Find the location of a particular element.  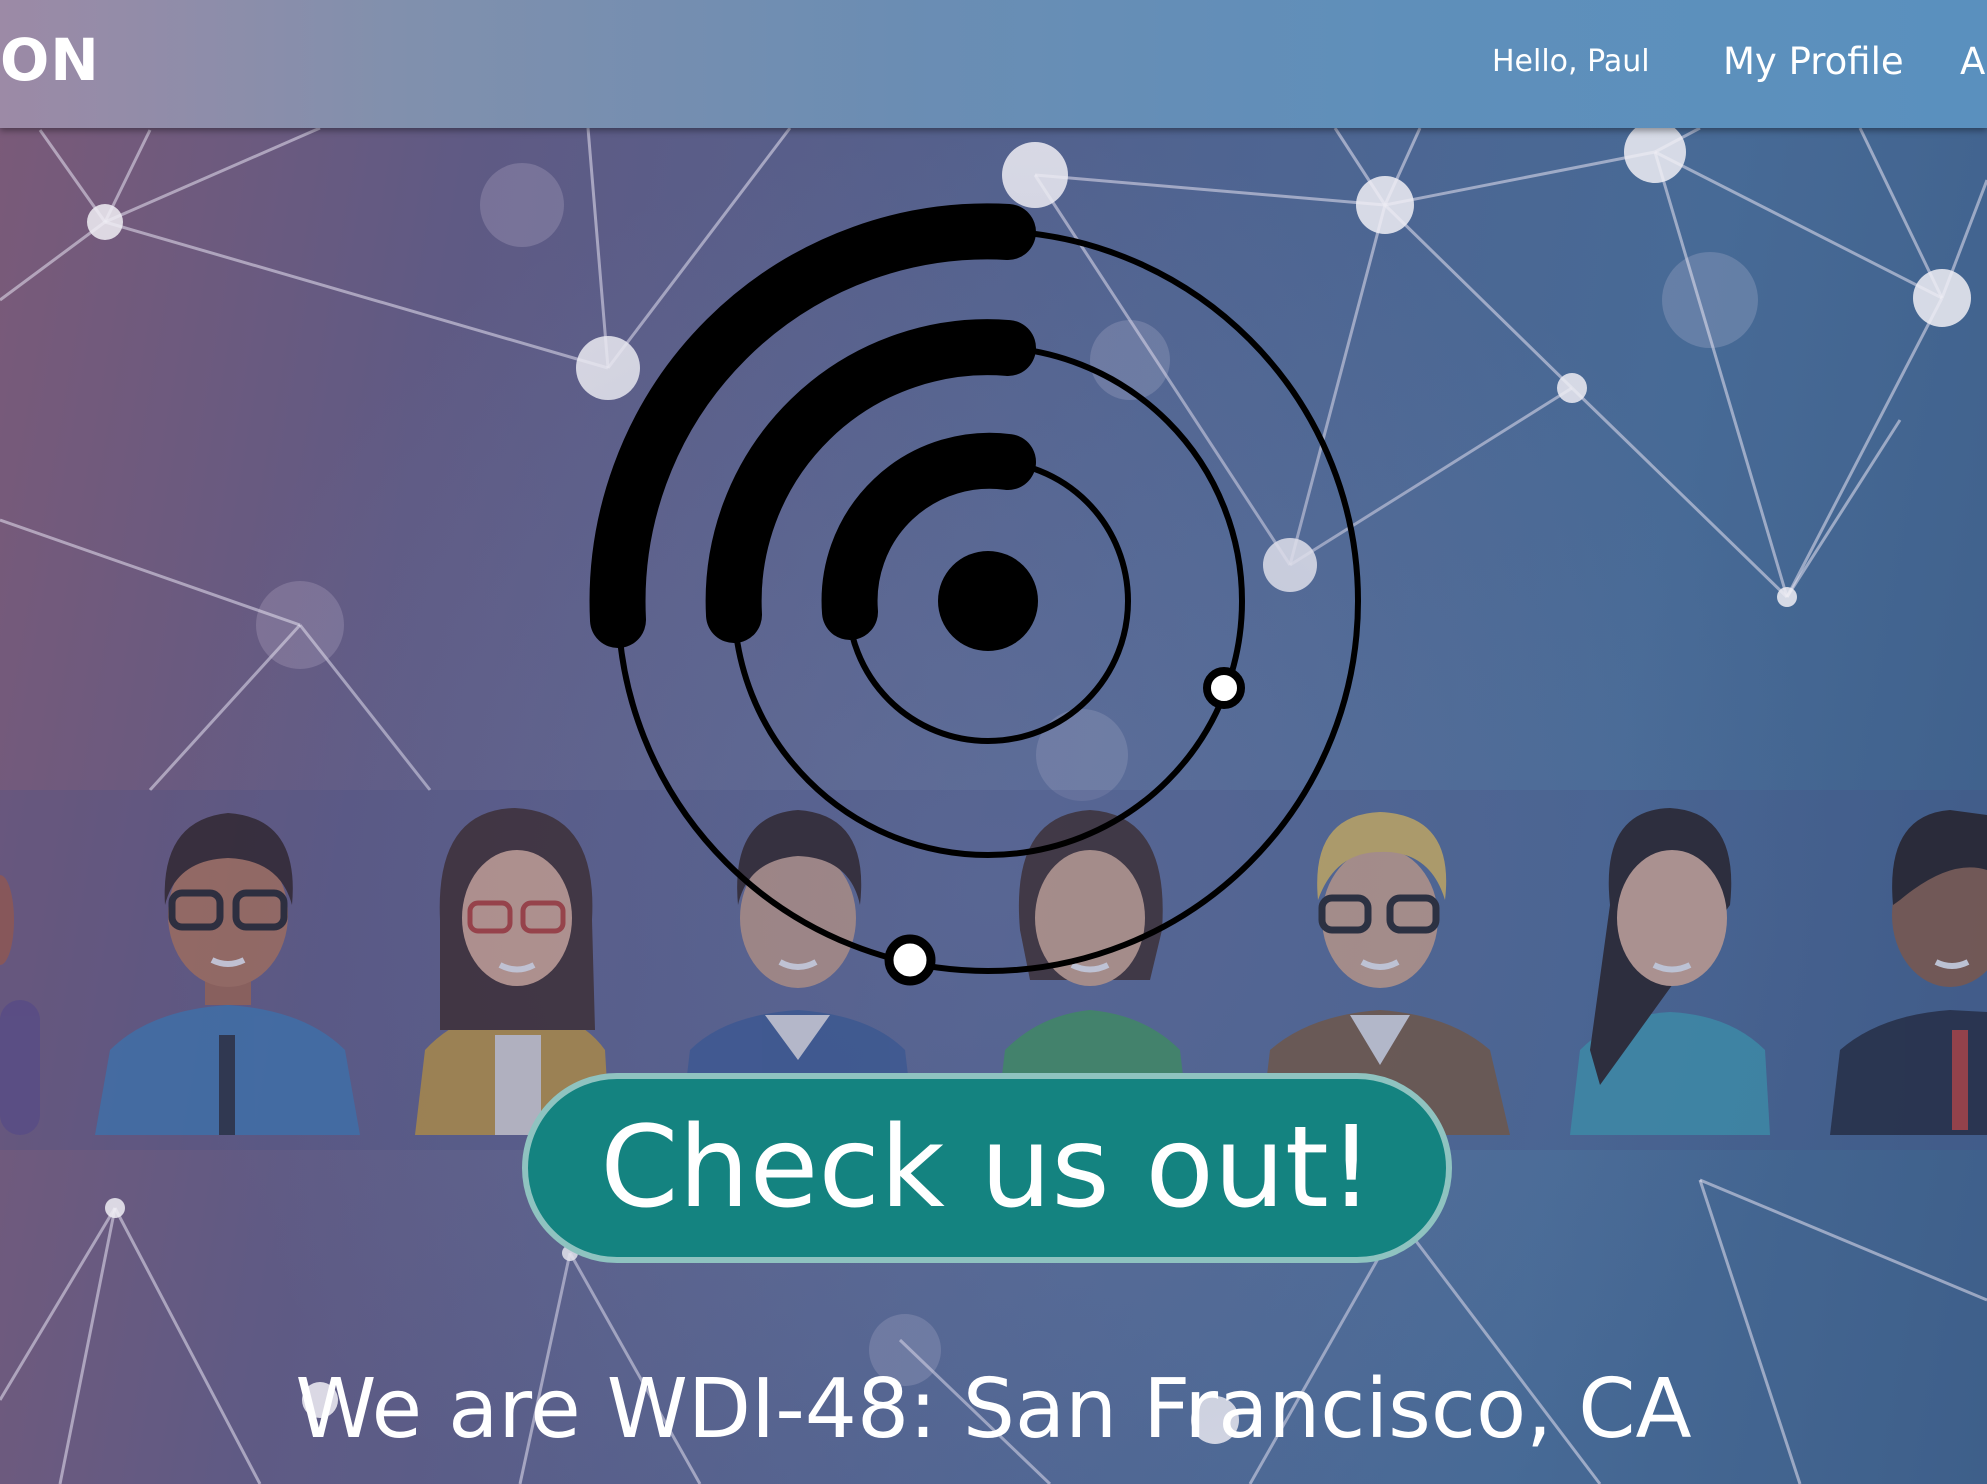

hero-tagline-text: We are WDI-48: San Francisco, CA is located at coordinates (993, 1409).